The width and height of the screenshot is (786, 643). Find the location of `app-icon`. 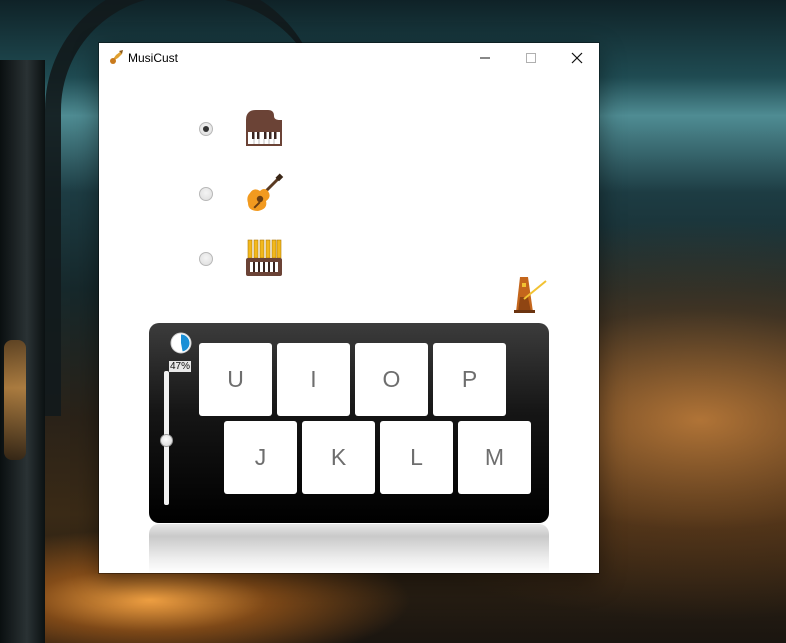

app-icon is located at coordinates (116, 57).